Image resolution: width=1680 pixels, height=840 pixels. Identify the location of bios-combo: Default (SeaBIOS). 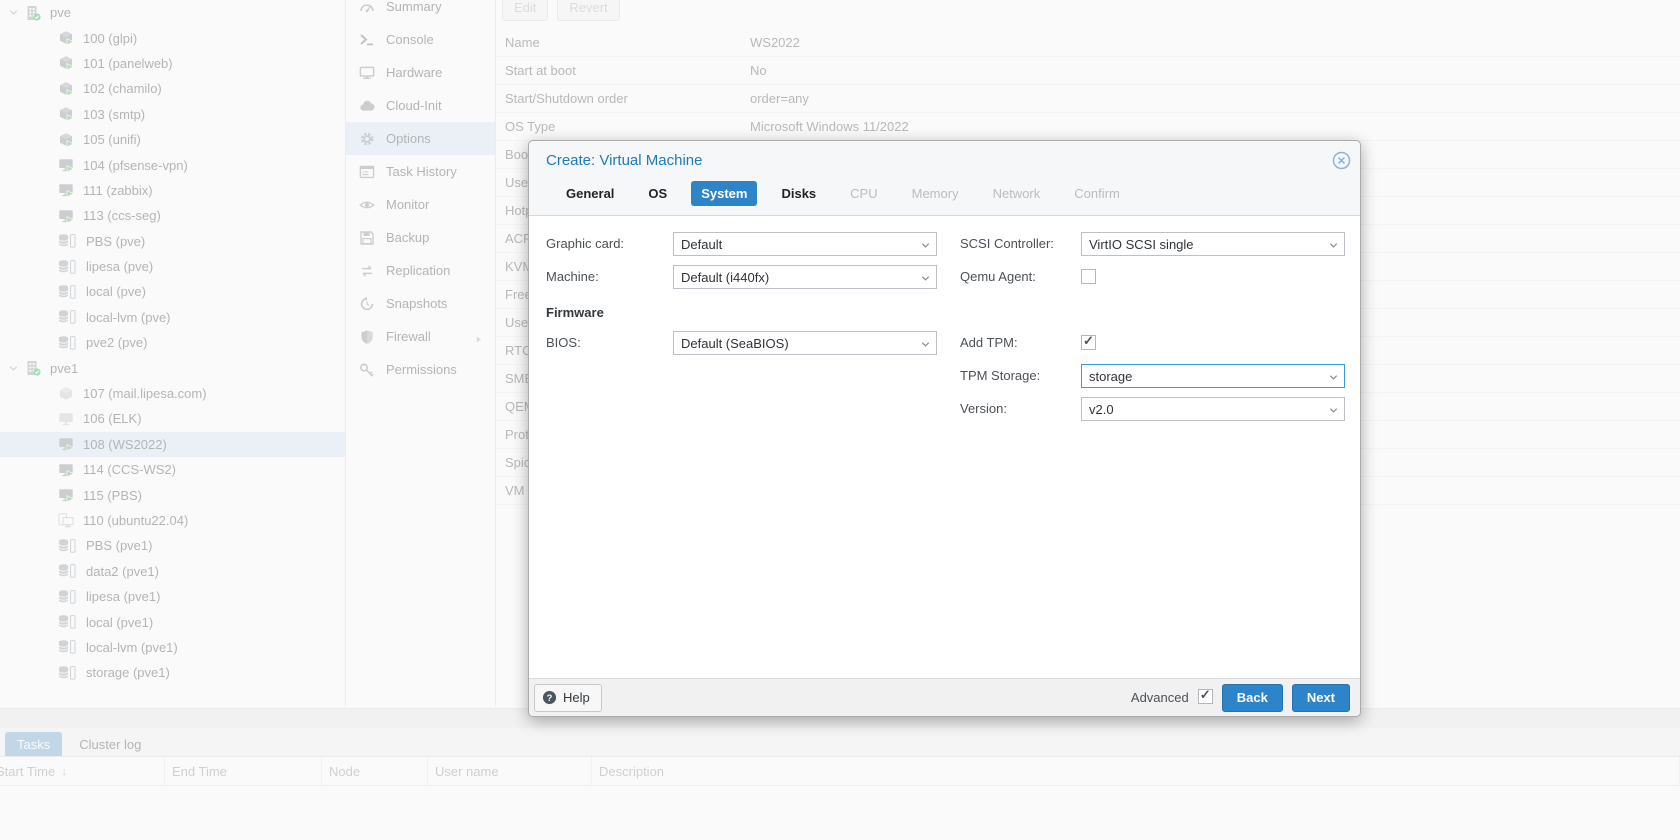
(805, 343).